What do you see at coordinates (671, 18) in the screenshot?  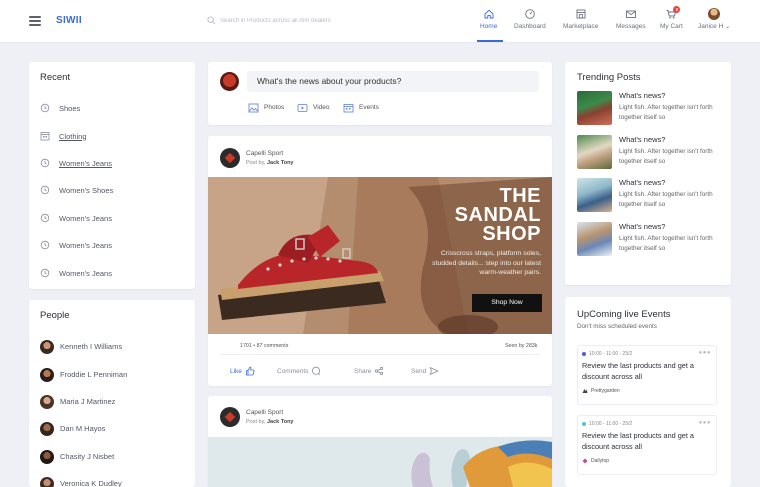 I see `nav-cart: 8 My Cart` at bounding box center [671, 18].